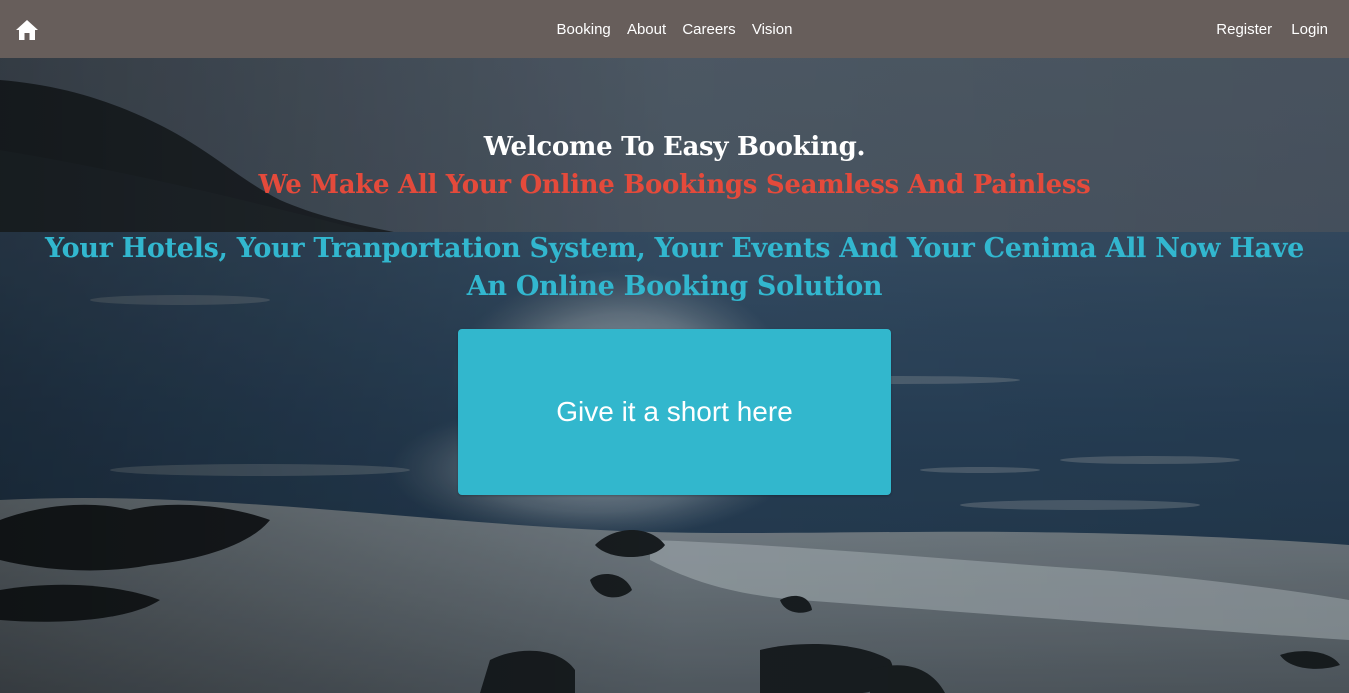 This screenshot has height=693, width=1349. What do you see at coordinates (674, 412) in the screenshot?
I see `cta-button: Give it a short here` at bounding box center [674, 412].